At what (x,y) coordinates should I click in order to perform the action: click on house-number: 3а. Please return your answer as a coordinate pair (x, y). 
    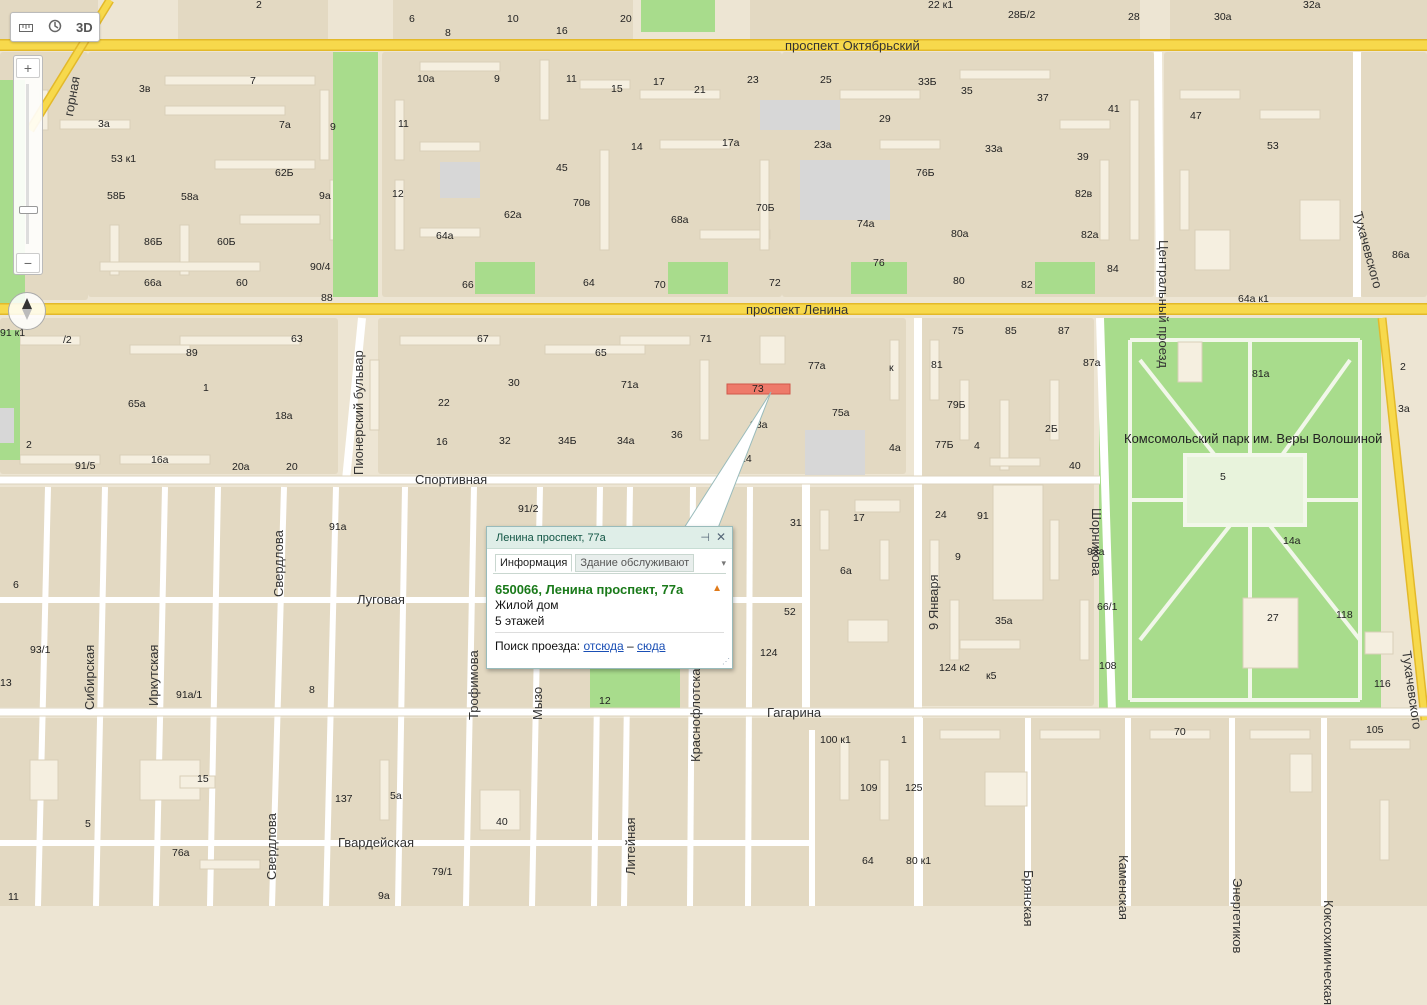
    Looking at the image, I should click on (104, 124).